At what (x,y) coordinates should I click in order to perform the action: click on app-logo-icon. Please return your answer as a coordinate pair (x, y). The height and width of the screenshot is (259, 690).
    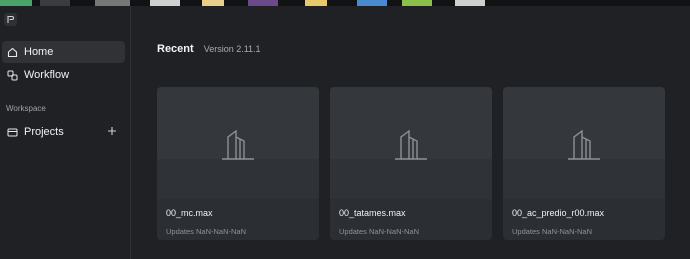
    Looking at the image, I should click on (10, 19).